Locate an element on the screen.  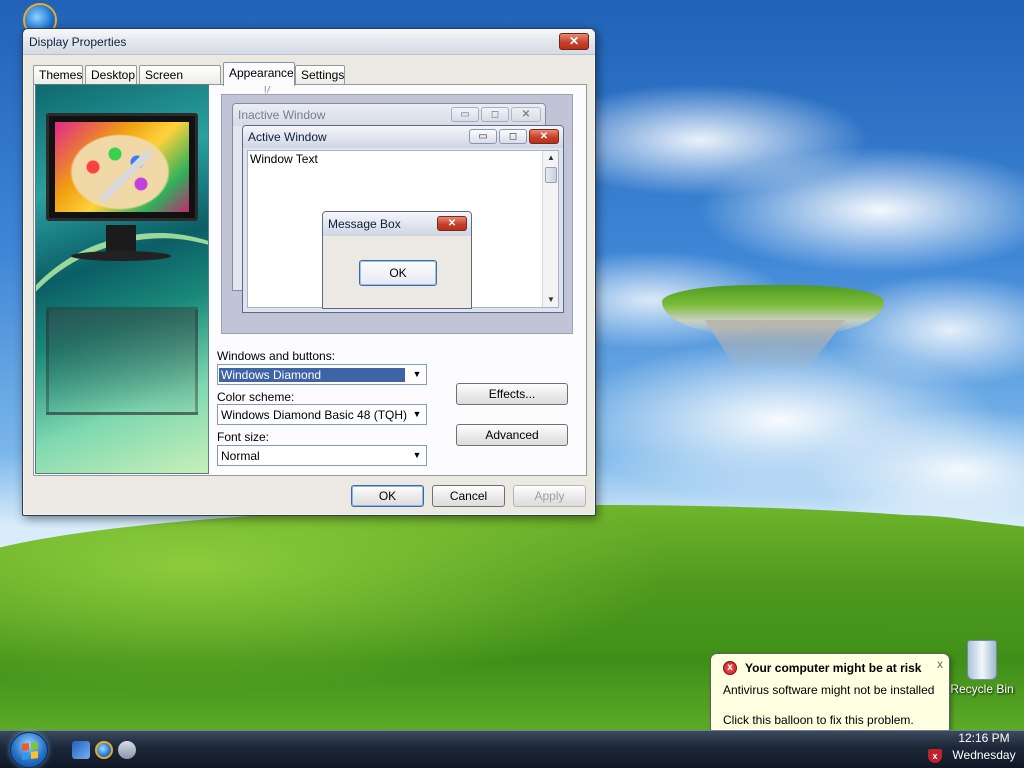
tab-desktop: Desktop is located at coordinates (111, 75).